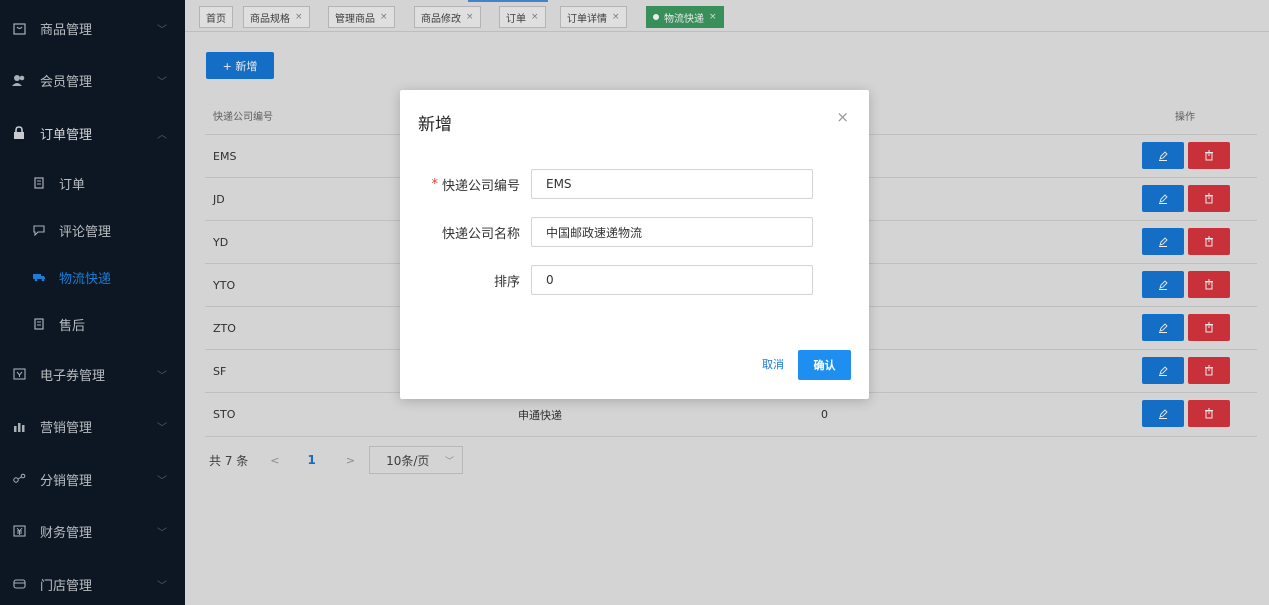  I want to click on dialog-title: 新增, so click(435, 125).